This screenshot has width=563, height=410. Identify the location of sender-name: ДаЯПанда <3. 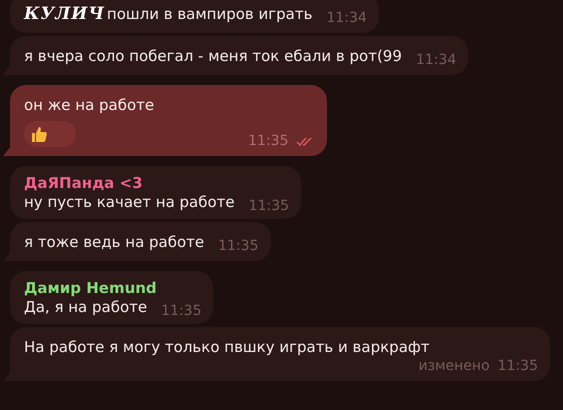
(84, 183).